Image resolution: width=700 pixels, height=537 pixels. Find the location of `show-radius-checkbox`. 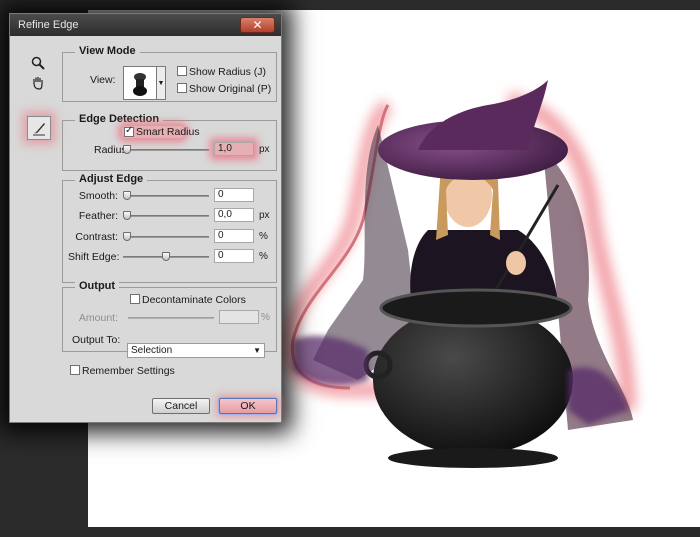

show-radius-checkbox is located at coordinates (182, 71).